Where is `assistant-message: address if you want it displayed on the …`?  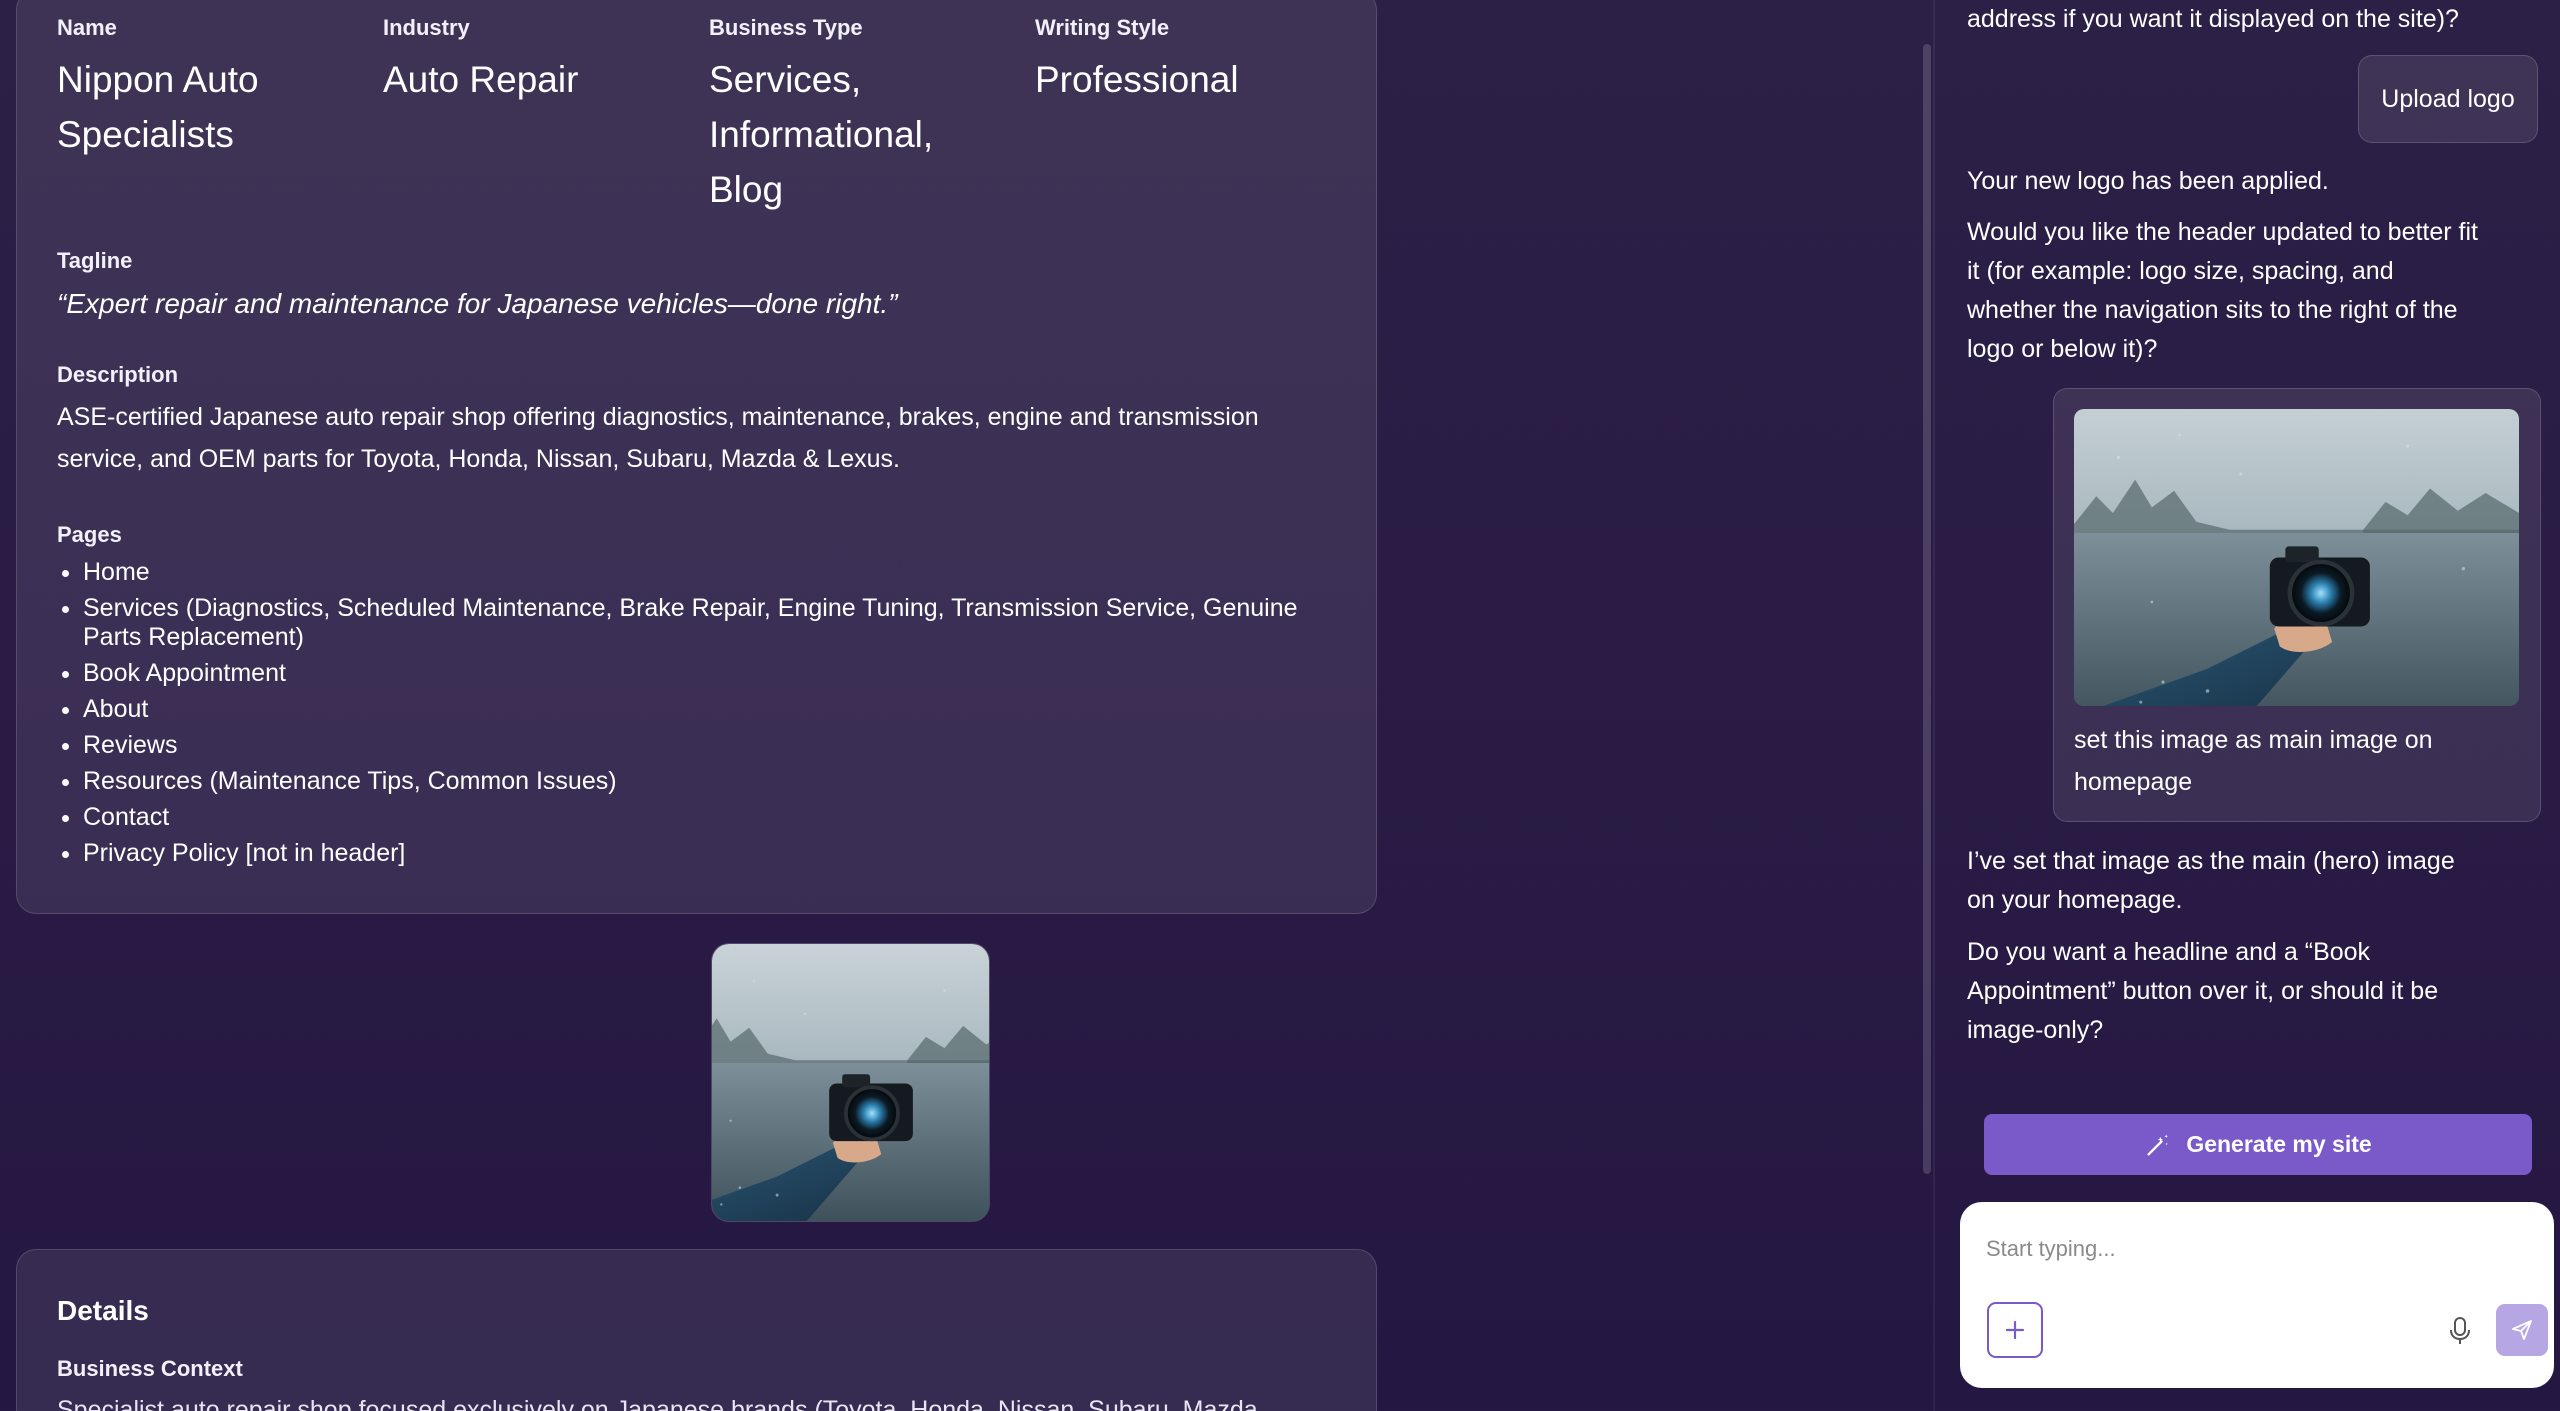 assistant-message: address if you want it displayed on the … is located at coordinates (2213, 19).